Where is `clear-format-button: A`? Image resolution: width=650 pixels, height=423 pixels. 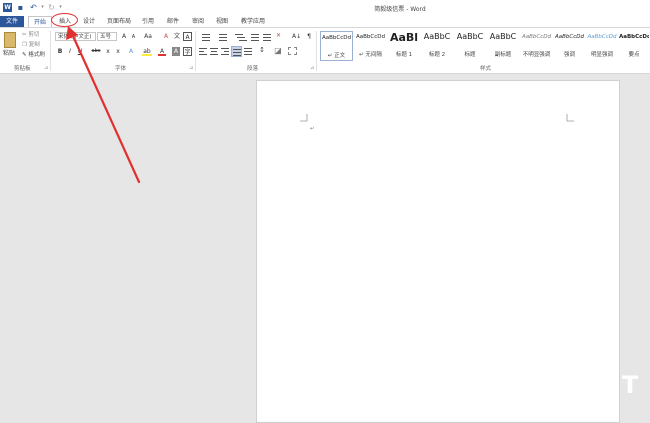
clear-format-button: A is located at coordinates (166, 36).